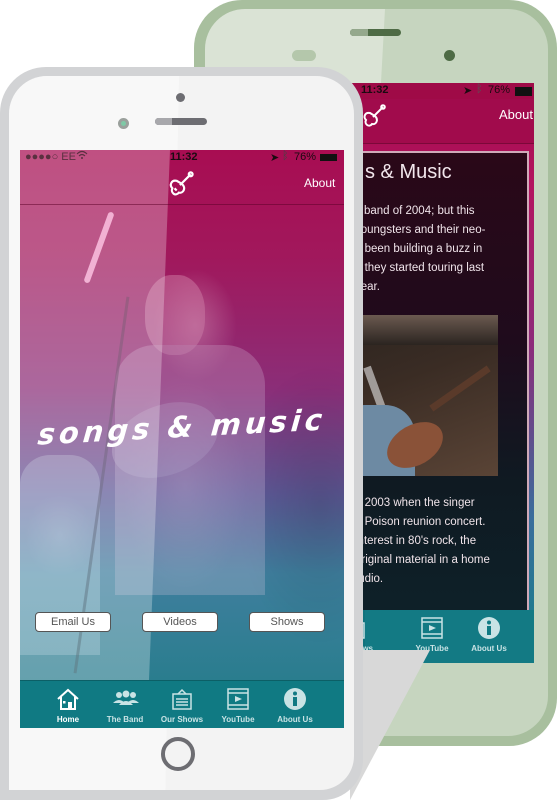 This screenshot has width=557, height=800. What do you see at coordinates (319, 183) in the screenshot?
I see `about-link: About` at bounding box center [319, 183].